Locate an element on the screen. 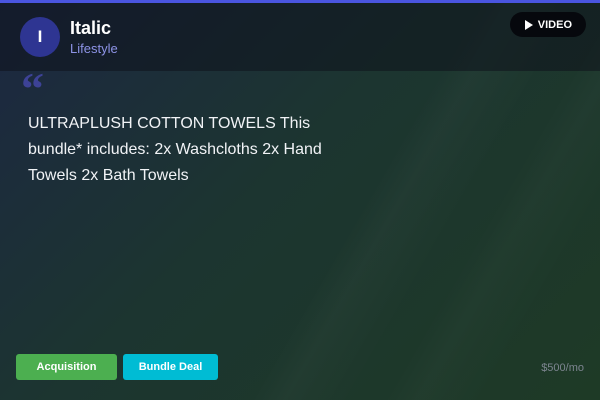 The image size is (600, 400). tag-bundle-deal: Bundle Deal is located at coordinates (170, 367).